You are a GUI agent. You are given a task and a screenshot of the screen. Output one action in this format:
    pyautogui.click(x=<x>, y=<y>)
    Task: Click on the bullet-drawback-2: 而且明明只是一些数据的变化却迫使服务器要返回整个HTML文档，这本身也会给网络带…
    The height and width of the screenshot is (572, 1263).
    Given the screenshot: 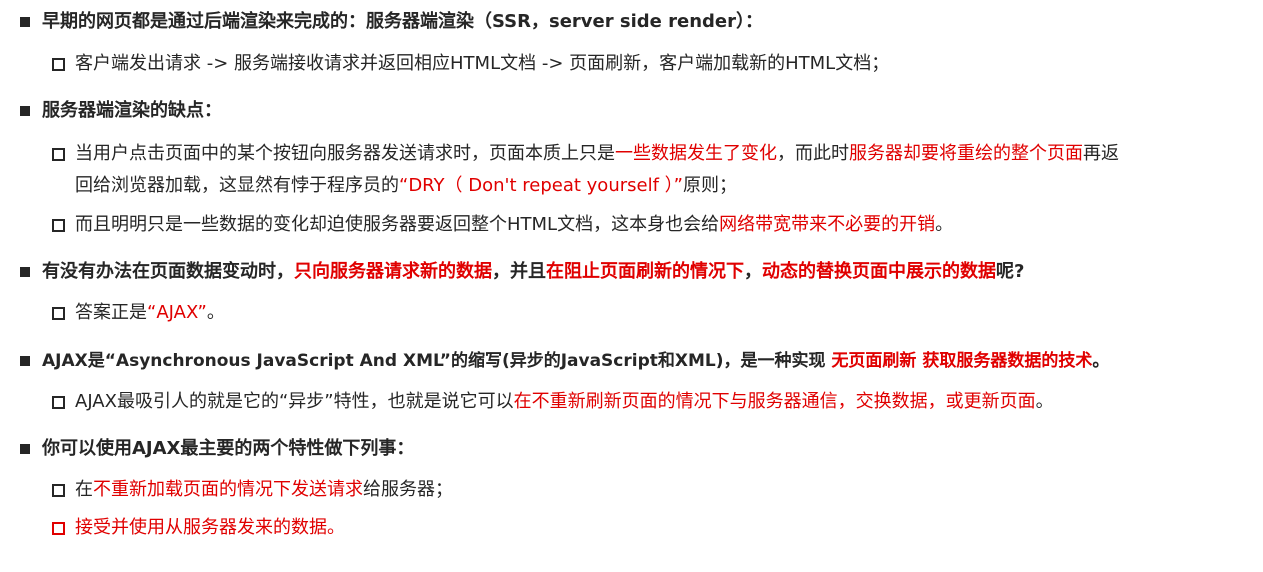 What is the action you would take?
    pyautogui.click(x=514, y=225)
    